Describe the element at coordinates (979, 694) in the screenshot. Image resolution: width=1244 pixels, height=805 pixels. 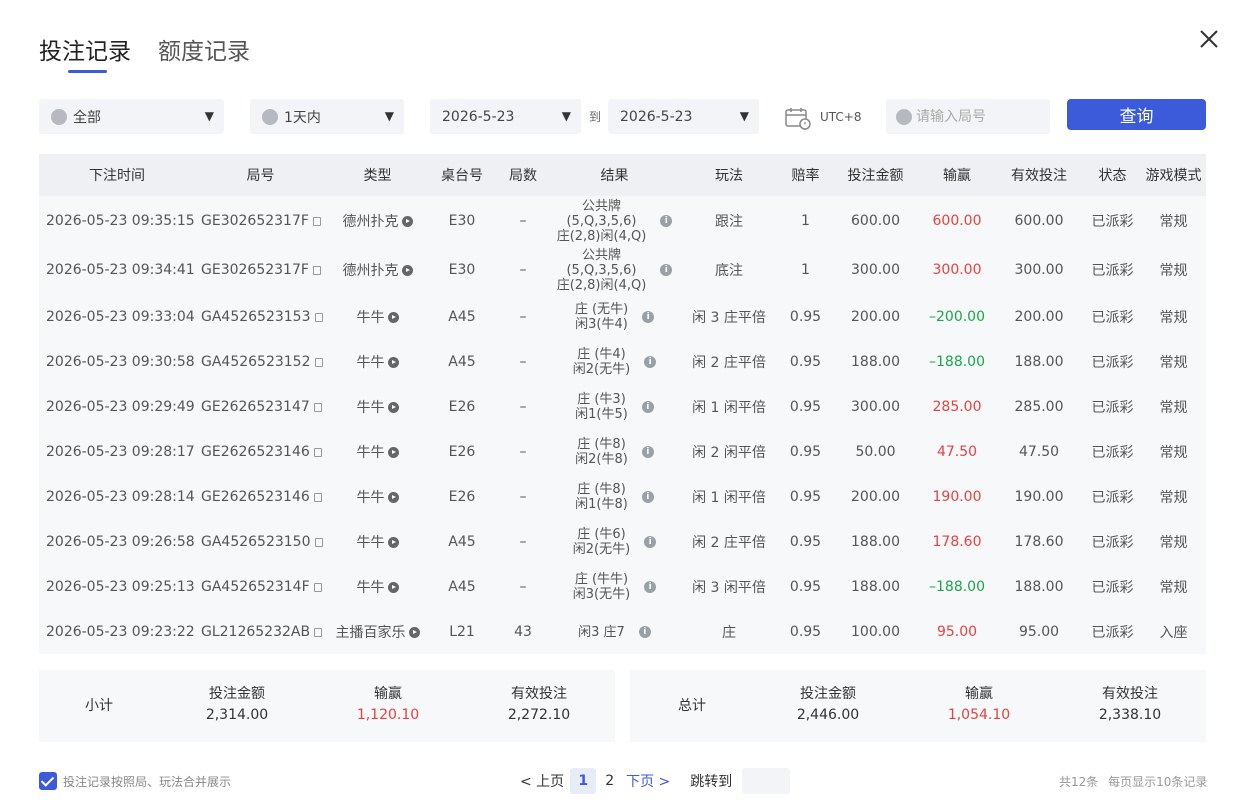
I see `grandtotal-winloss-label: 输赢` at that location.